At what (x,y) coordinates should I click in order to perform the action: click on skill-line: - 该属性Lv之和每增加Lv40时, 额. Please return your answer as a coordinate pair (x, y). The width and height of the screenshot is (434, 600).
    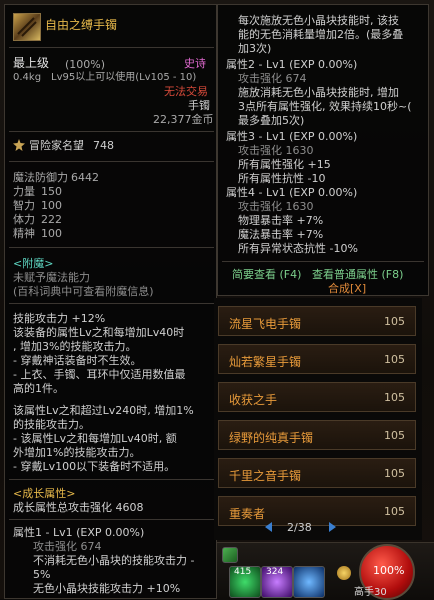
    Looking at the image, I should click on (95, 438).